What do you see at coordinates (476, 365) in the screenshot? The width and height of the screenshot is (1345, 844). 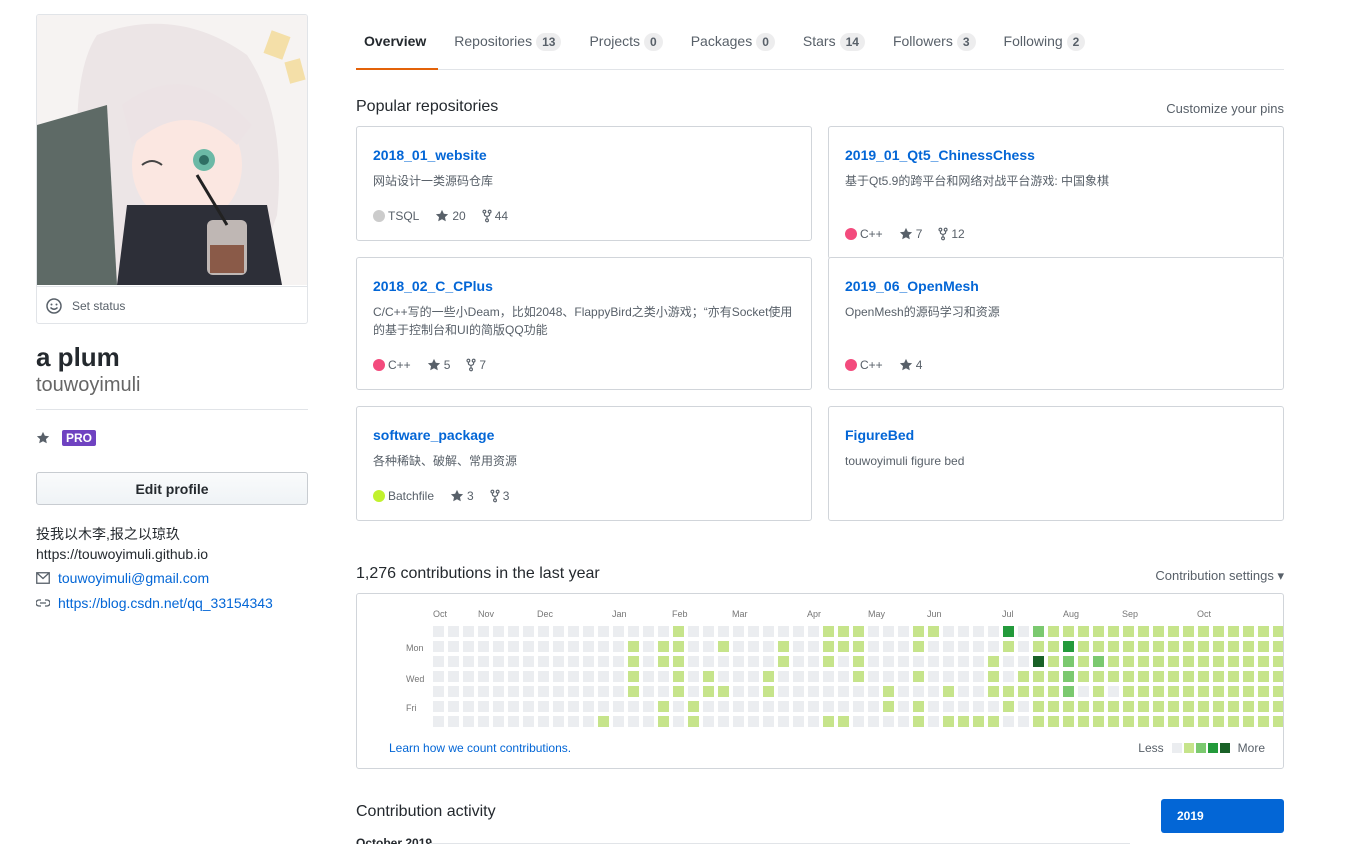 I see `repo-forks-link: 7` at bounding box center [476, 365].